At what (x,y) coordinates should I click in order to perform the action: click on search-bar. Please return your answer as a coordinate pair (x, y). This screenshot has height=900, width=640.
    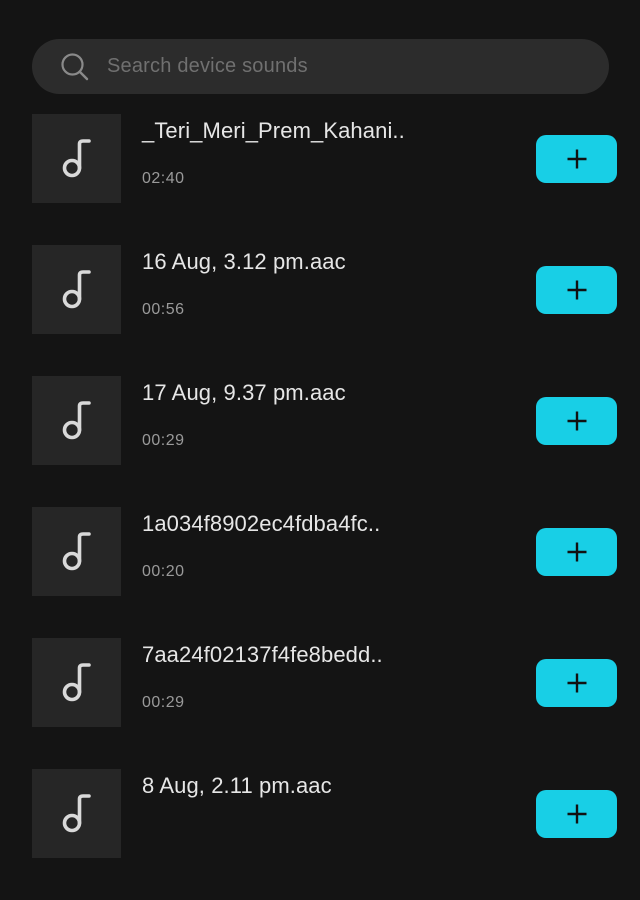
    Looking at the image, I should click on (320, 66).